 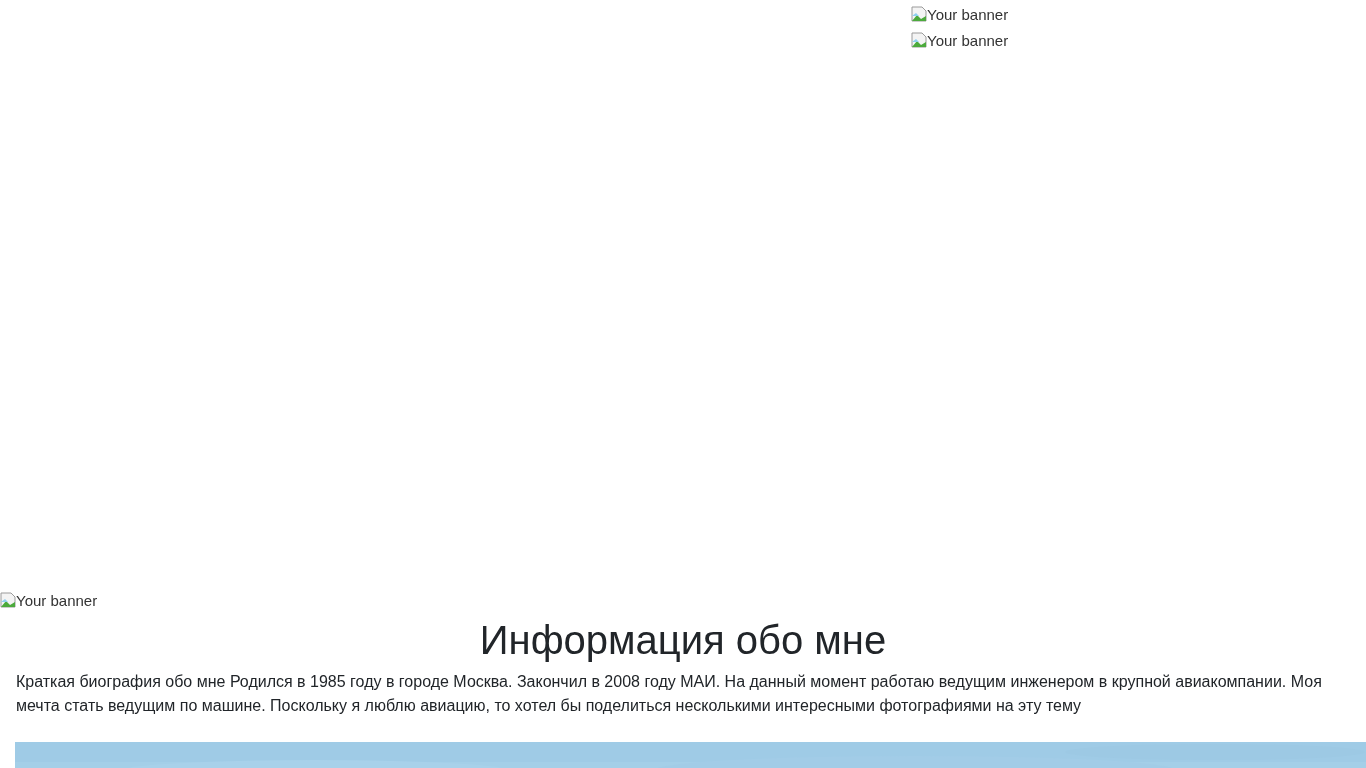 I want to click on section-heading: Информация обо мне, so click(x=683, y=640).